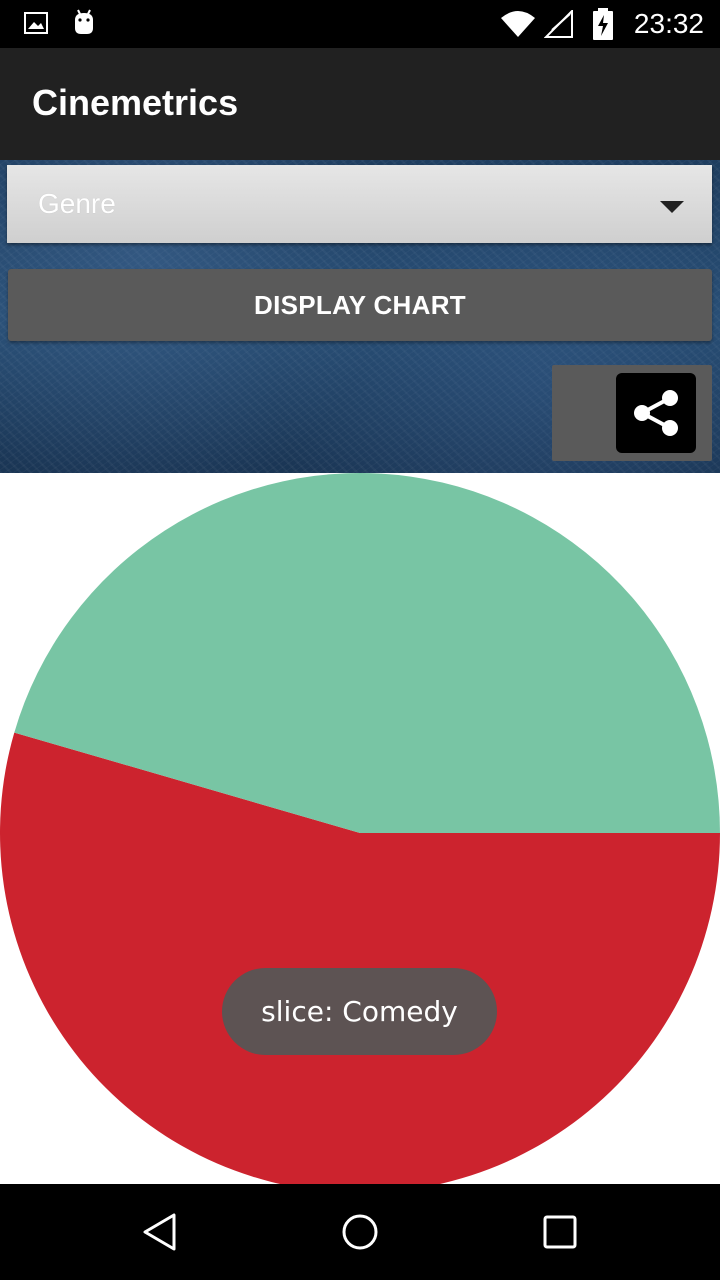 This screenshot has width=720, height=1280. I want to click on home-icon, so click(360, 1234).